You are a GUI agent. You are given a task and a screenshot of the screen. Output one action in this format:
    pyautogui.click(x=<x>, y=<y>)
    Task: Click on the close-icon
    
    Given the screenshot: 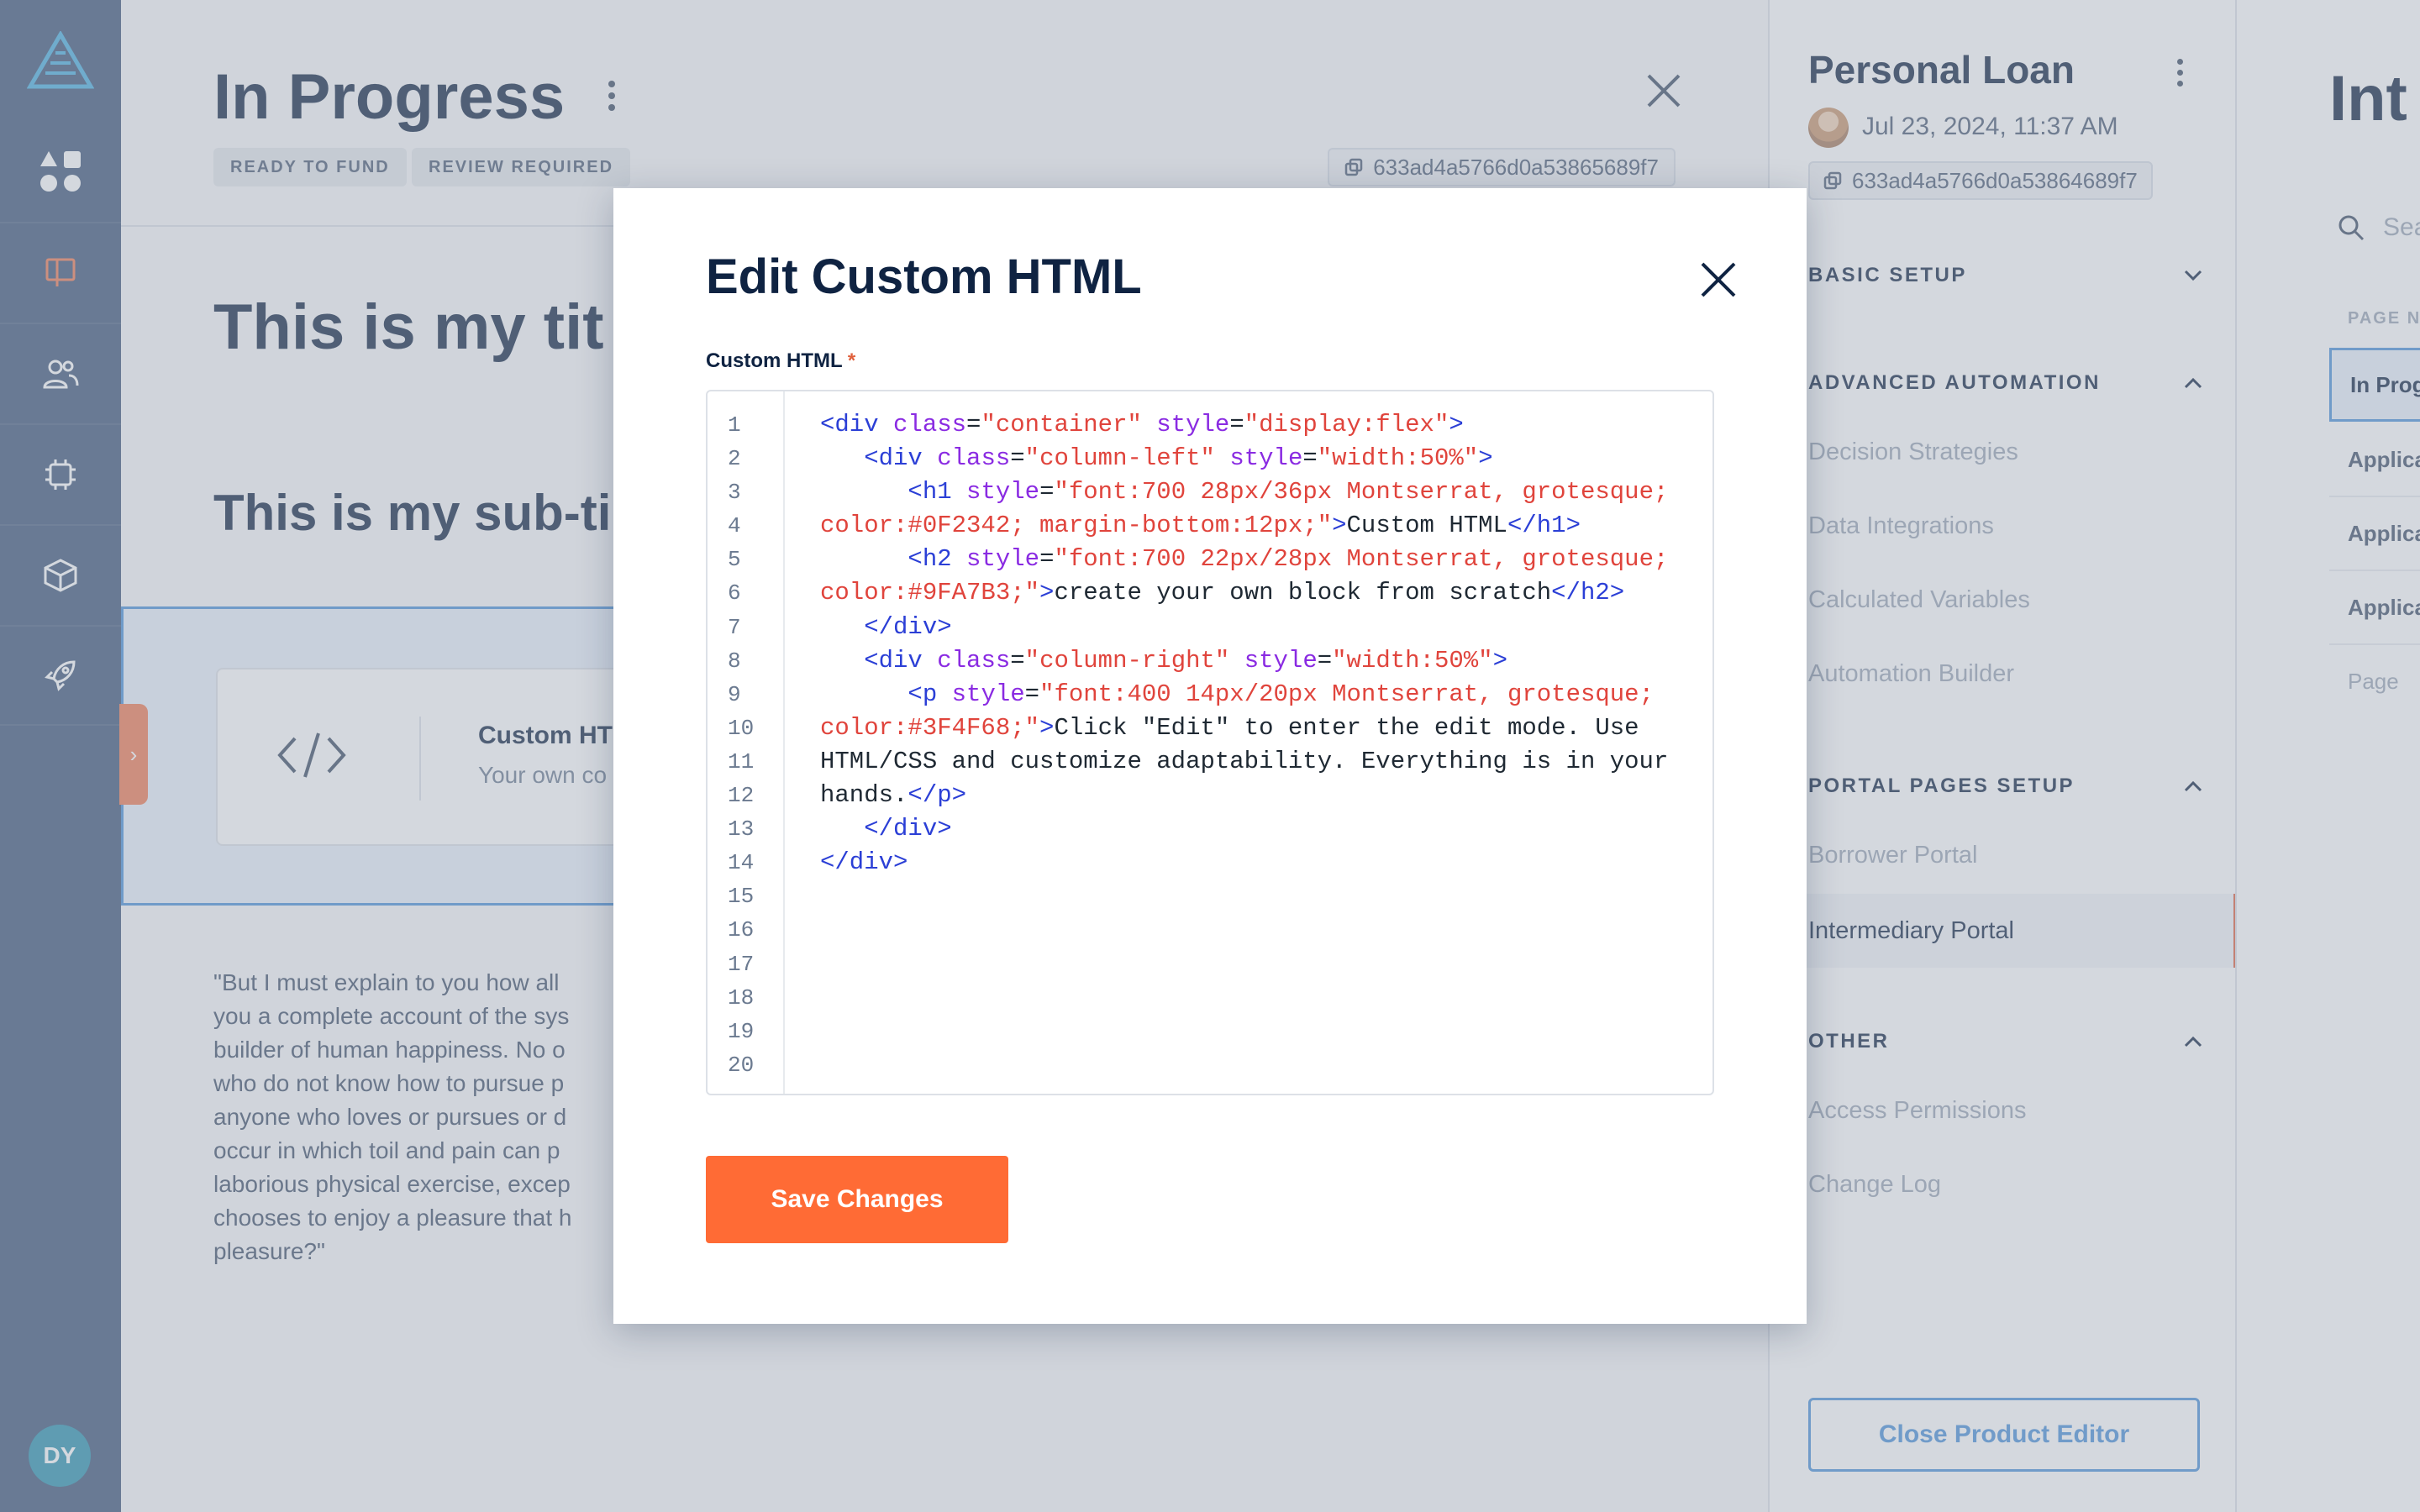 What is the action you would take?
    pyautogui.click(x=1718, y=280)
    